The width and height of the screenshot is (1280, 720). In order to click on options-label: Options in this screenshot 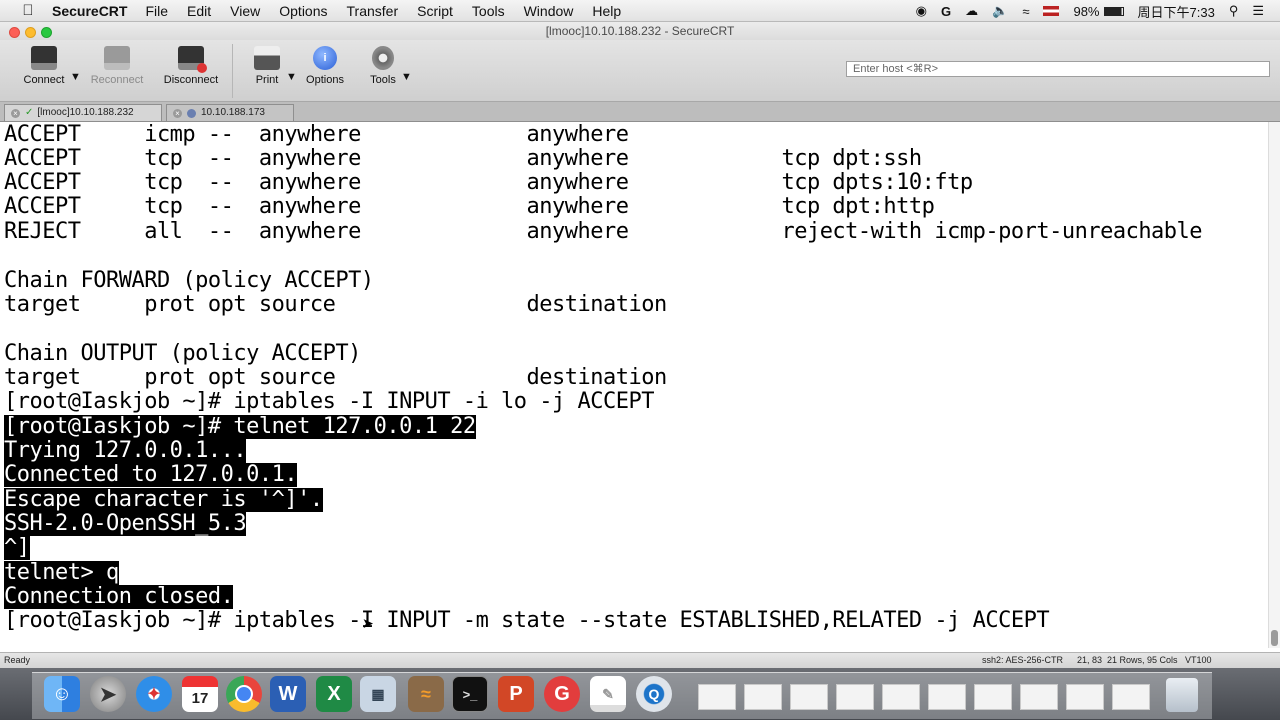, I will do `click(325, 80)`.